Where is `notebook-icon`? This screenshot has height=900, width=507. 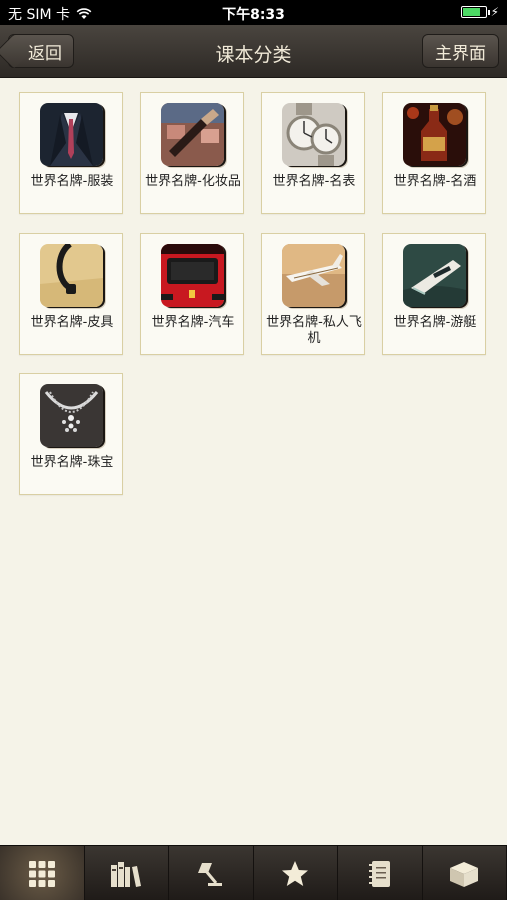 notebook-icon is located at coordinates (379, 873).